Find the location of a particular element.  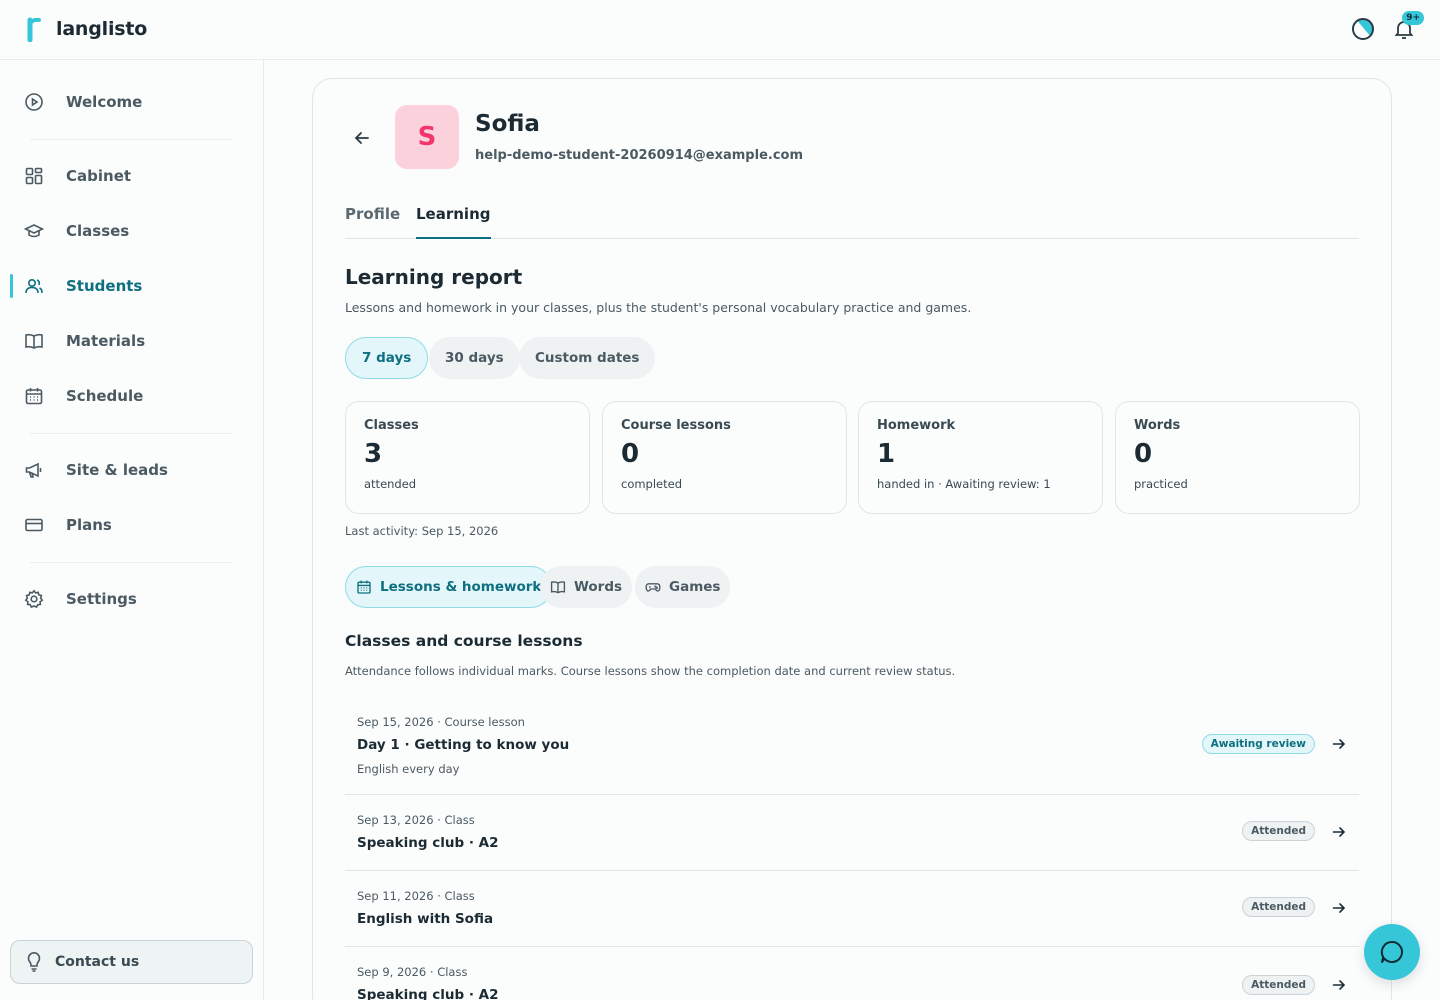

tab-profile: Profile is located at coordinates (372, 221).